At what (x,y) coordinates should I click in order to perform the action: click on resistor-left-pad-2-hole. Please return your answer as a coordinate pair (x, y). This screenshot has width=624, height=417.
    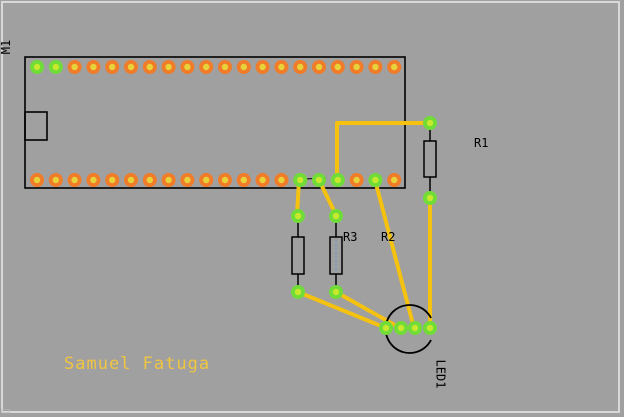
    Looking at the image, I should click on (298, 292).